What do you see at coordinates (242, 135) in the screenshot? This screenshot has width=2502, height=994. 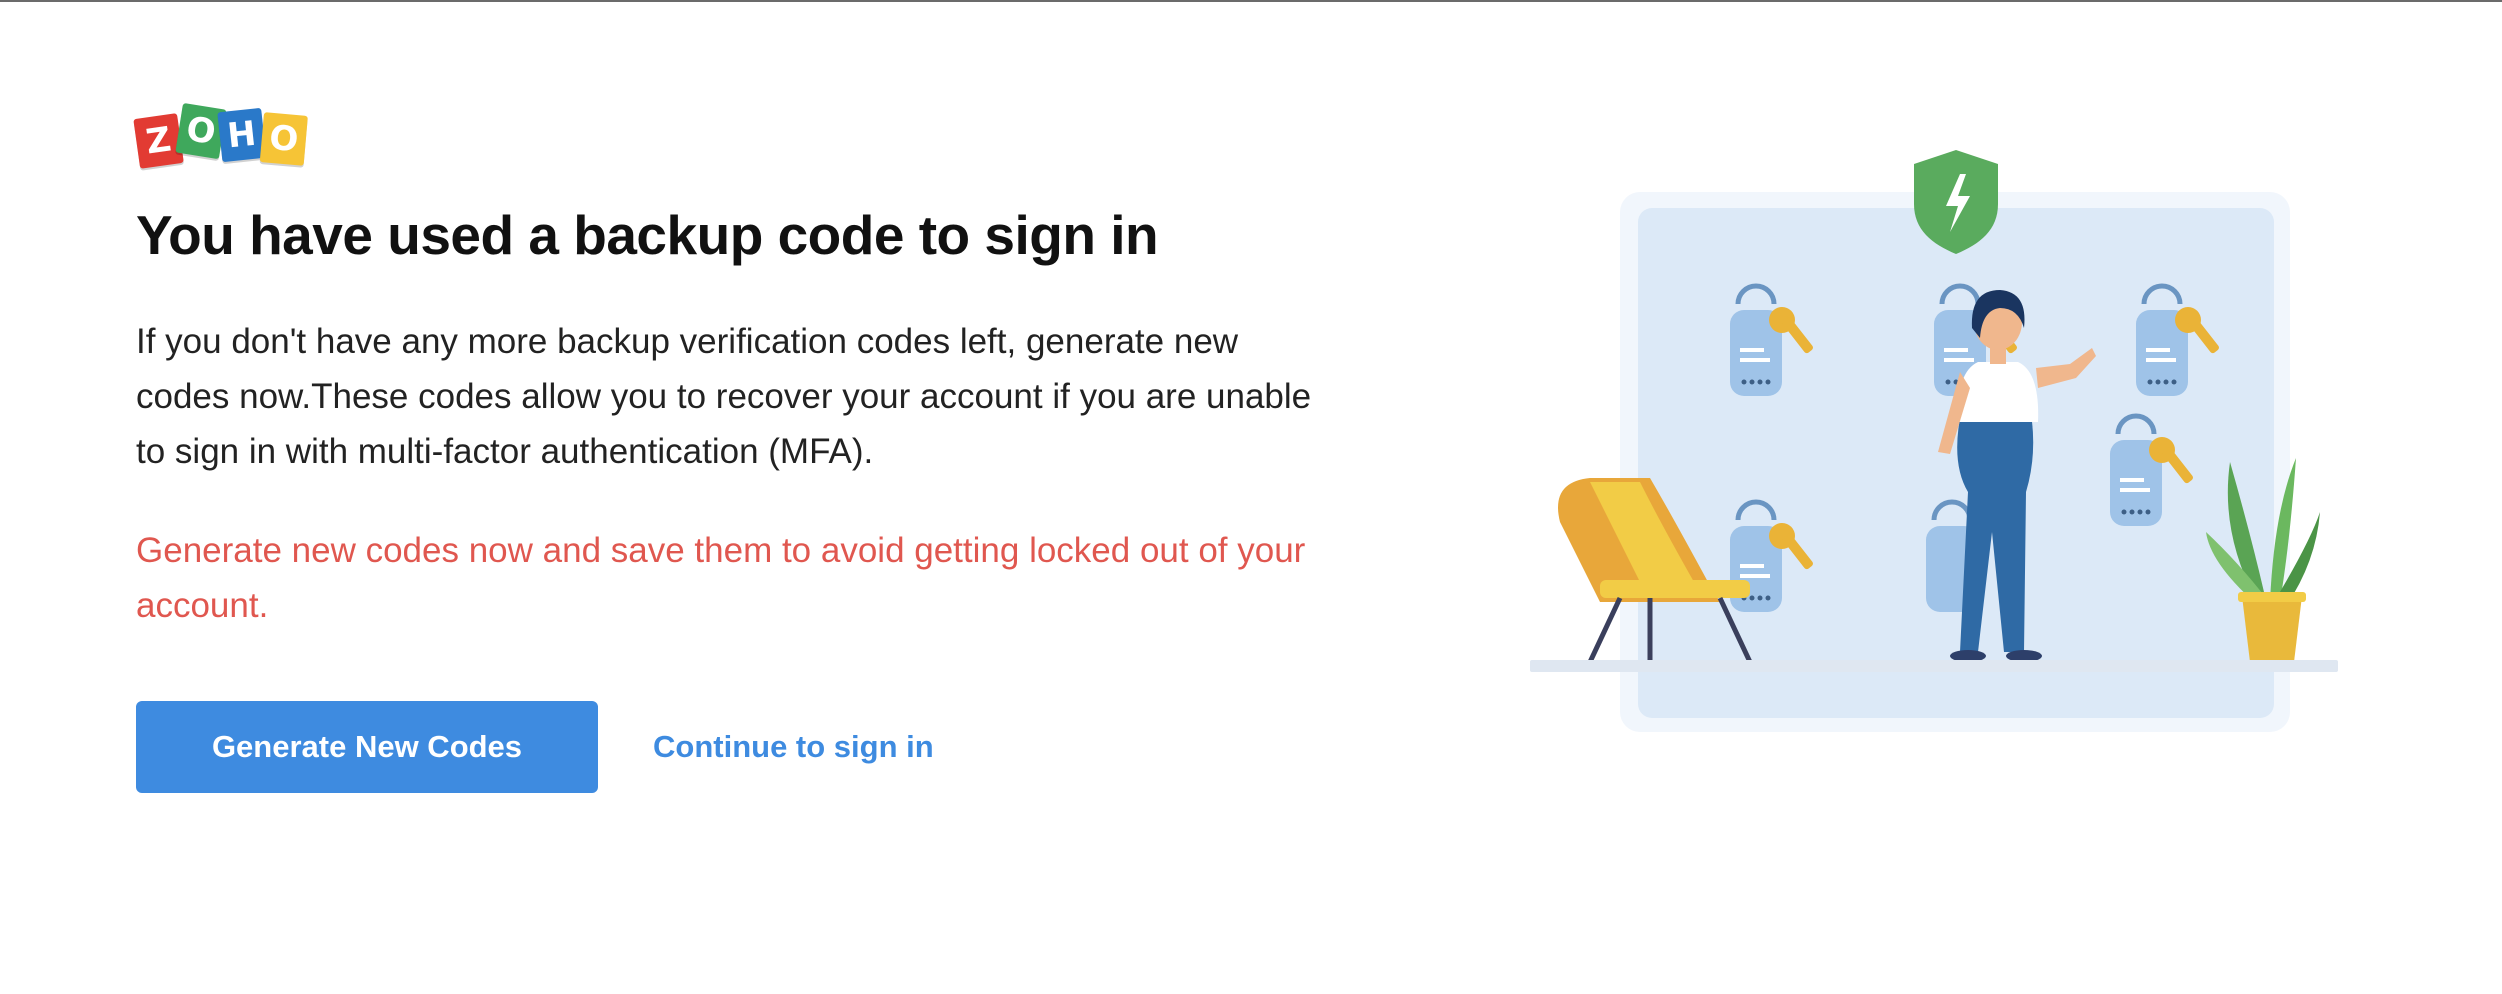 I see `logo-letter-h: H` at bounding box center [242, 135].